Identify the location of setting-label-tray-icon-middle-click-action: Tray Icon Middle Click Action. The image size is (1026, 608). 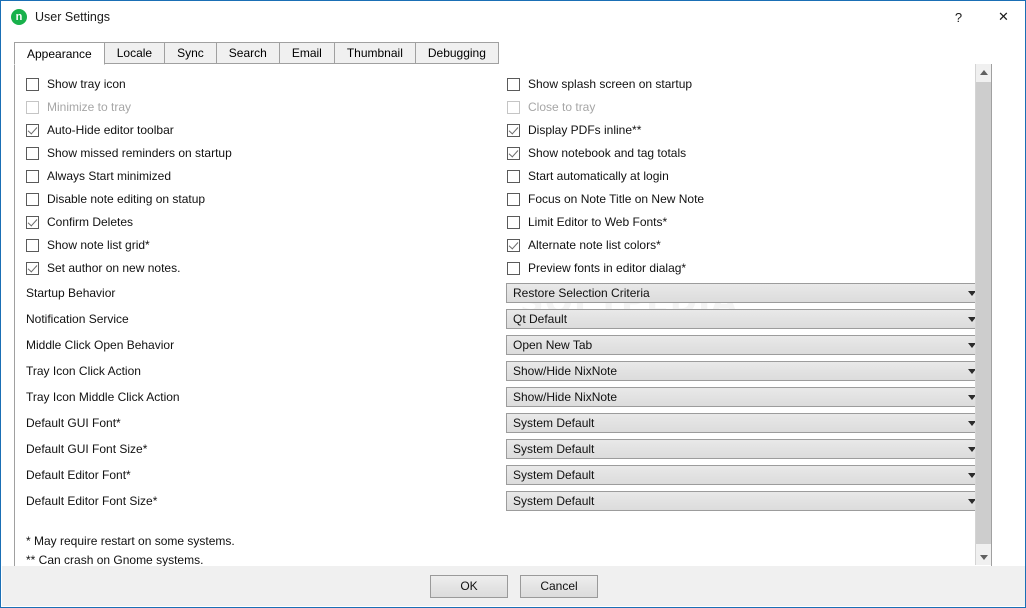
(103, 397).